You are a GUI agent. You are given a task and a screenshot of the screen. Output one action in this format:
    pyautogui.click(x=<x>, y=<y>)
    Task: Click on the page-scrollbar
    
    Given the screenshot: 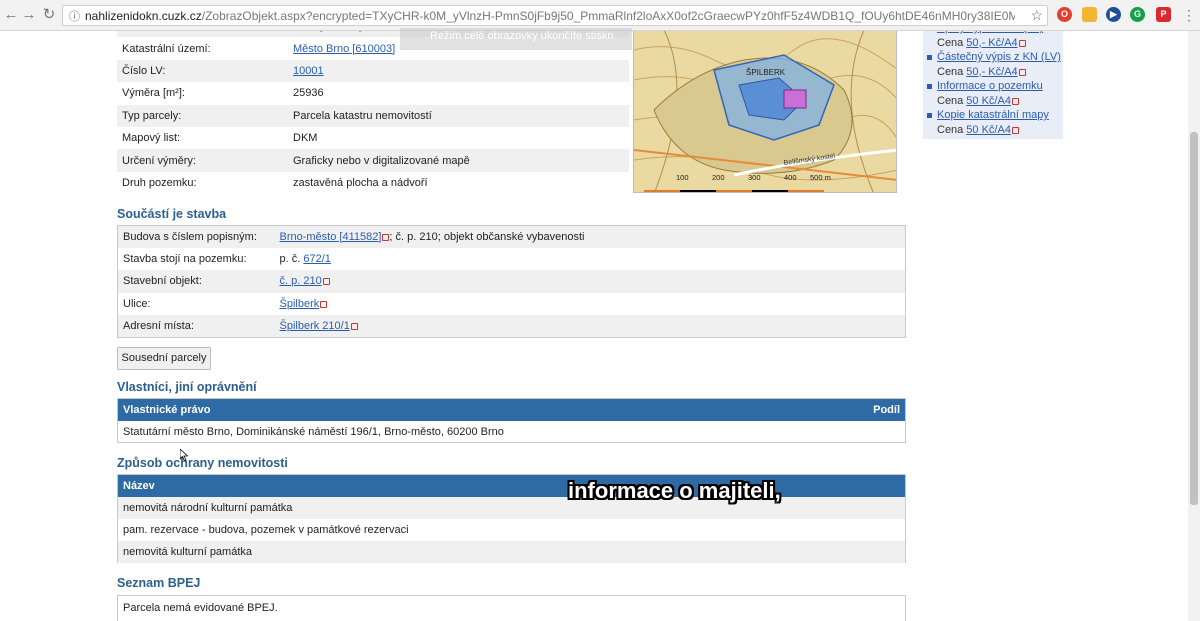 What is the action you would take?
    pyautogui.click(x=1194, y=326)
    